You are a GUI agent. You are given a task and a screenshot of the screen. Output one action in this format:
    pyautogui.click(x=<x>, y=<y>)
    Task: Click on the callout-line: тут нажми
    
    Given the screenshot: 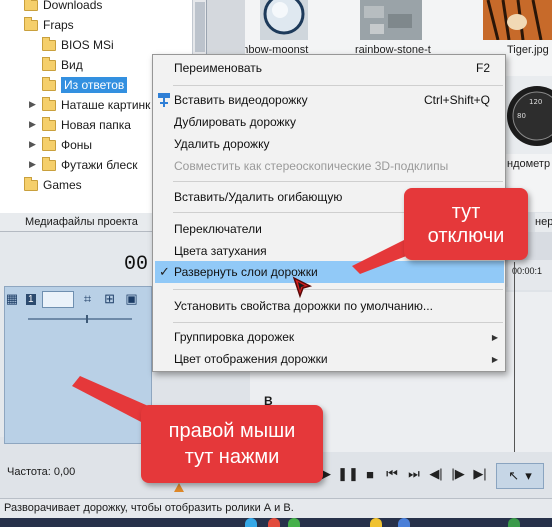 What is the action you would take?
    pyautogui.click(x=232, y=457)
    